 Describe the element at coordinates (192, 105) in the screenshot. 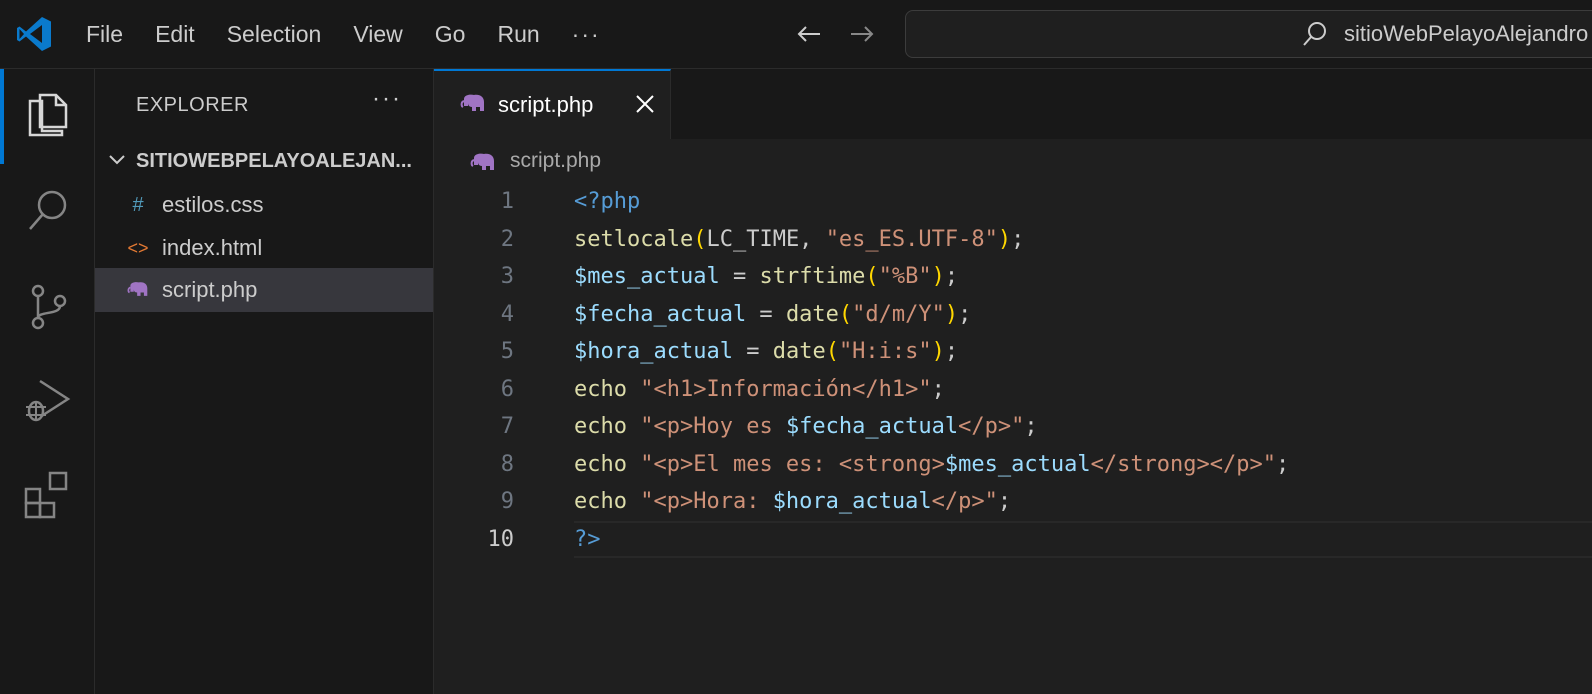

I see `explorer-title: EXPLORER` at that location.